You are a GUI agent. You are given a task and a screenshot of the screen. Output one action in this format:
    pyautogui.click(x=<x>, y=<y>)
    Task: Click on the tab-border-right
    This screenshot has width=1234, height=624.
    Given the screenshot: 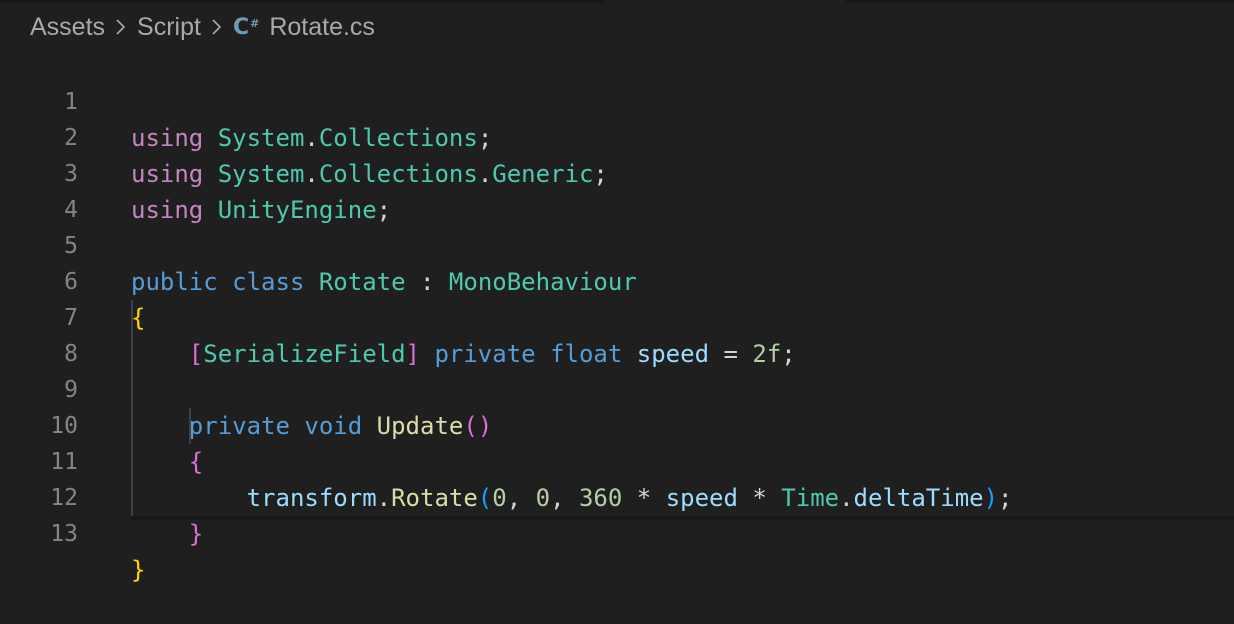 What is the action you would take?
    pyautogui.click(x=1040, y=1)
    